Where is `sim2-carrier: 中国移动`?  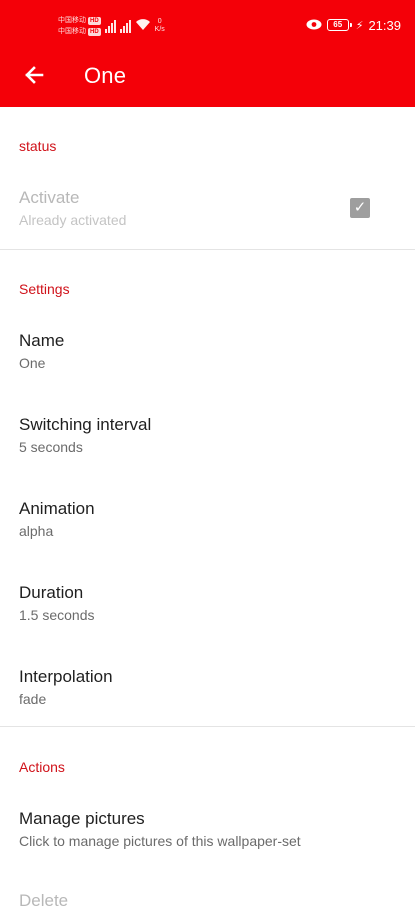 sim2-carrier: 中国移动 is located at coordinates (72, 31).